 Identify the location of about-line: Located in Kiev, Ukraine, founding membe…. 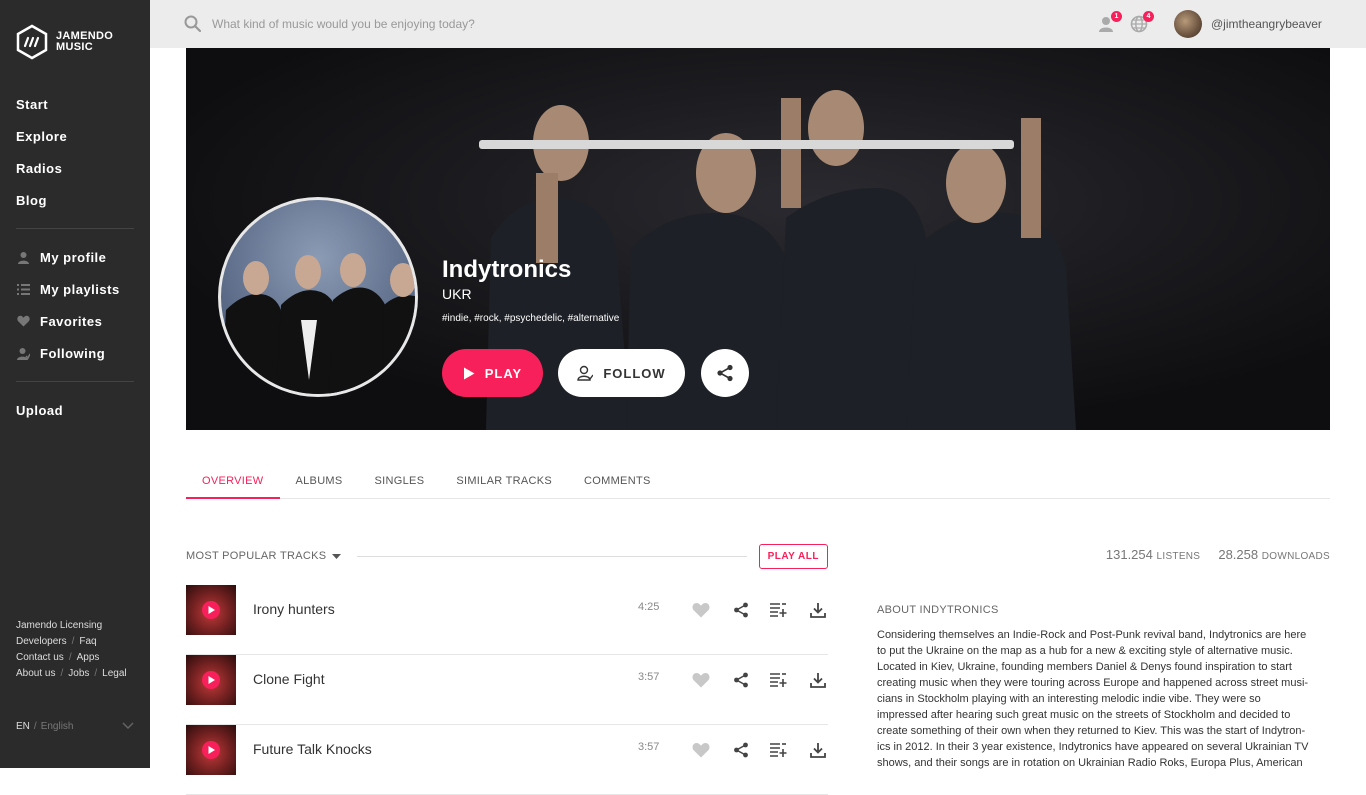
(1084, 667).